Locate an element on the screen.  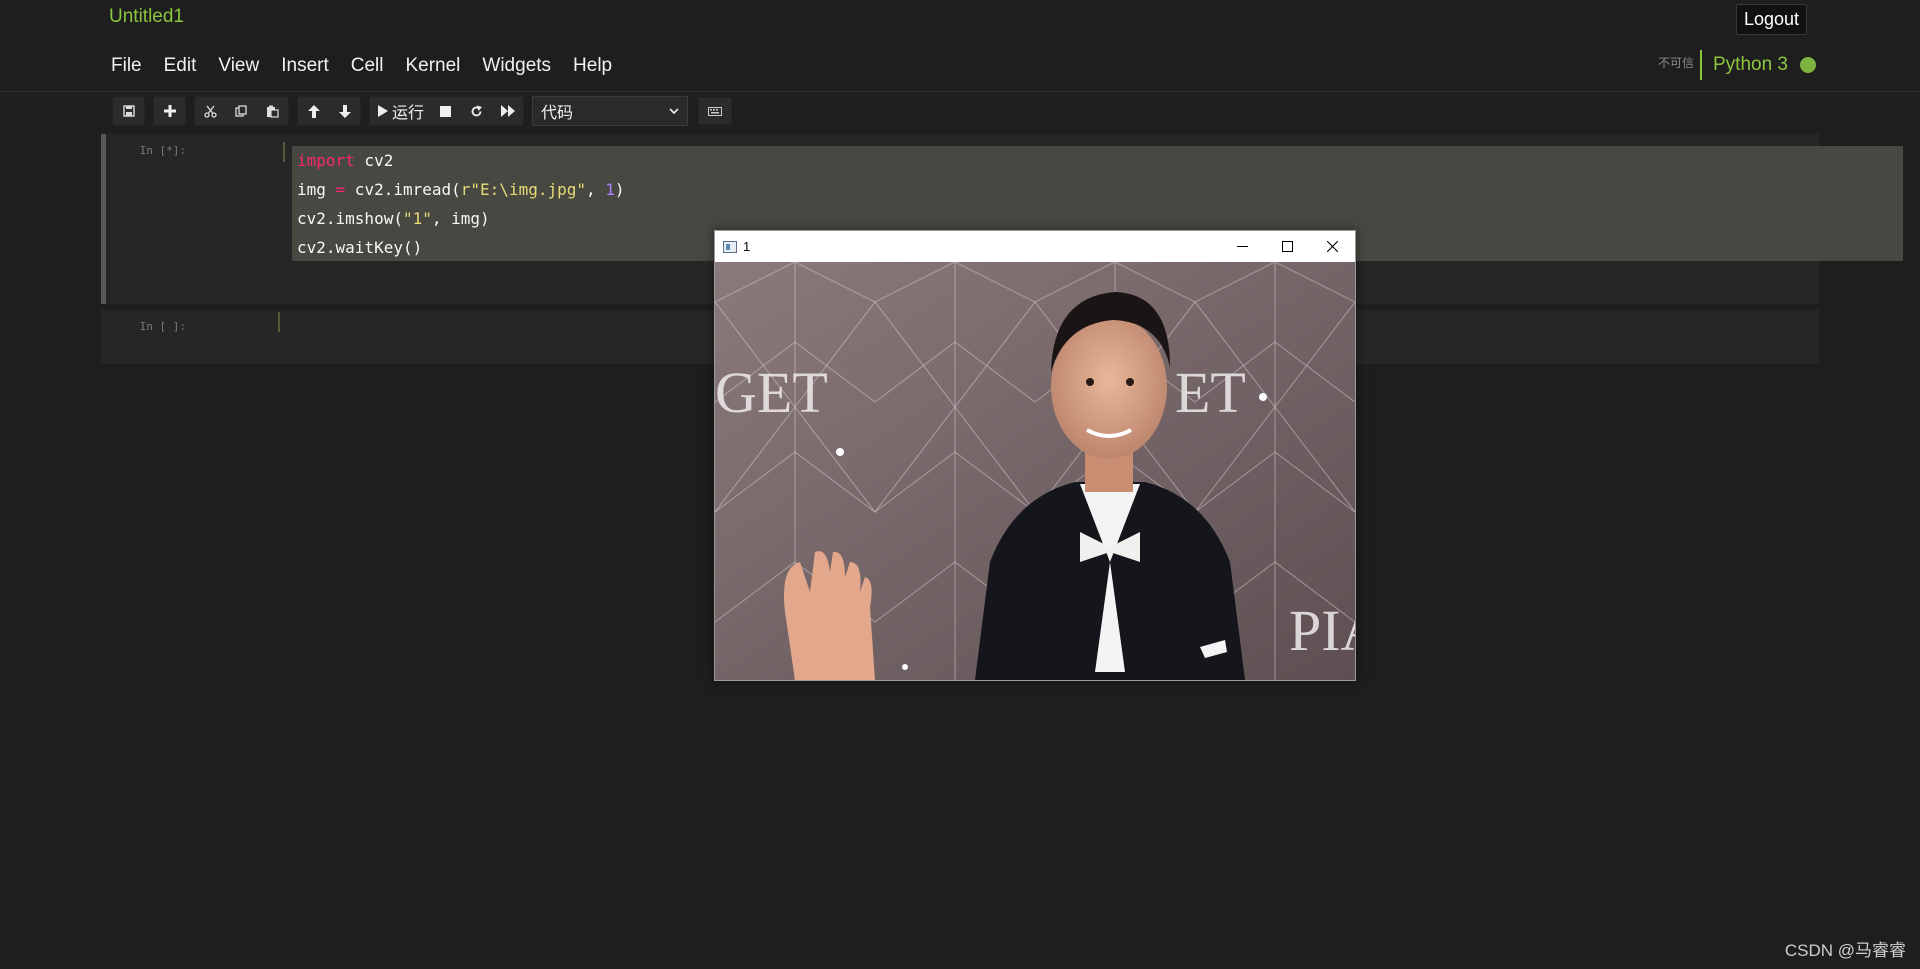
notebook-toolbar: 运行 代码 is located at coordinates (422, 111).